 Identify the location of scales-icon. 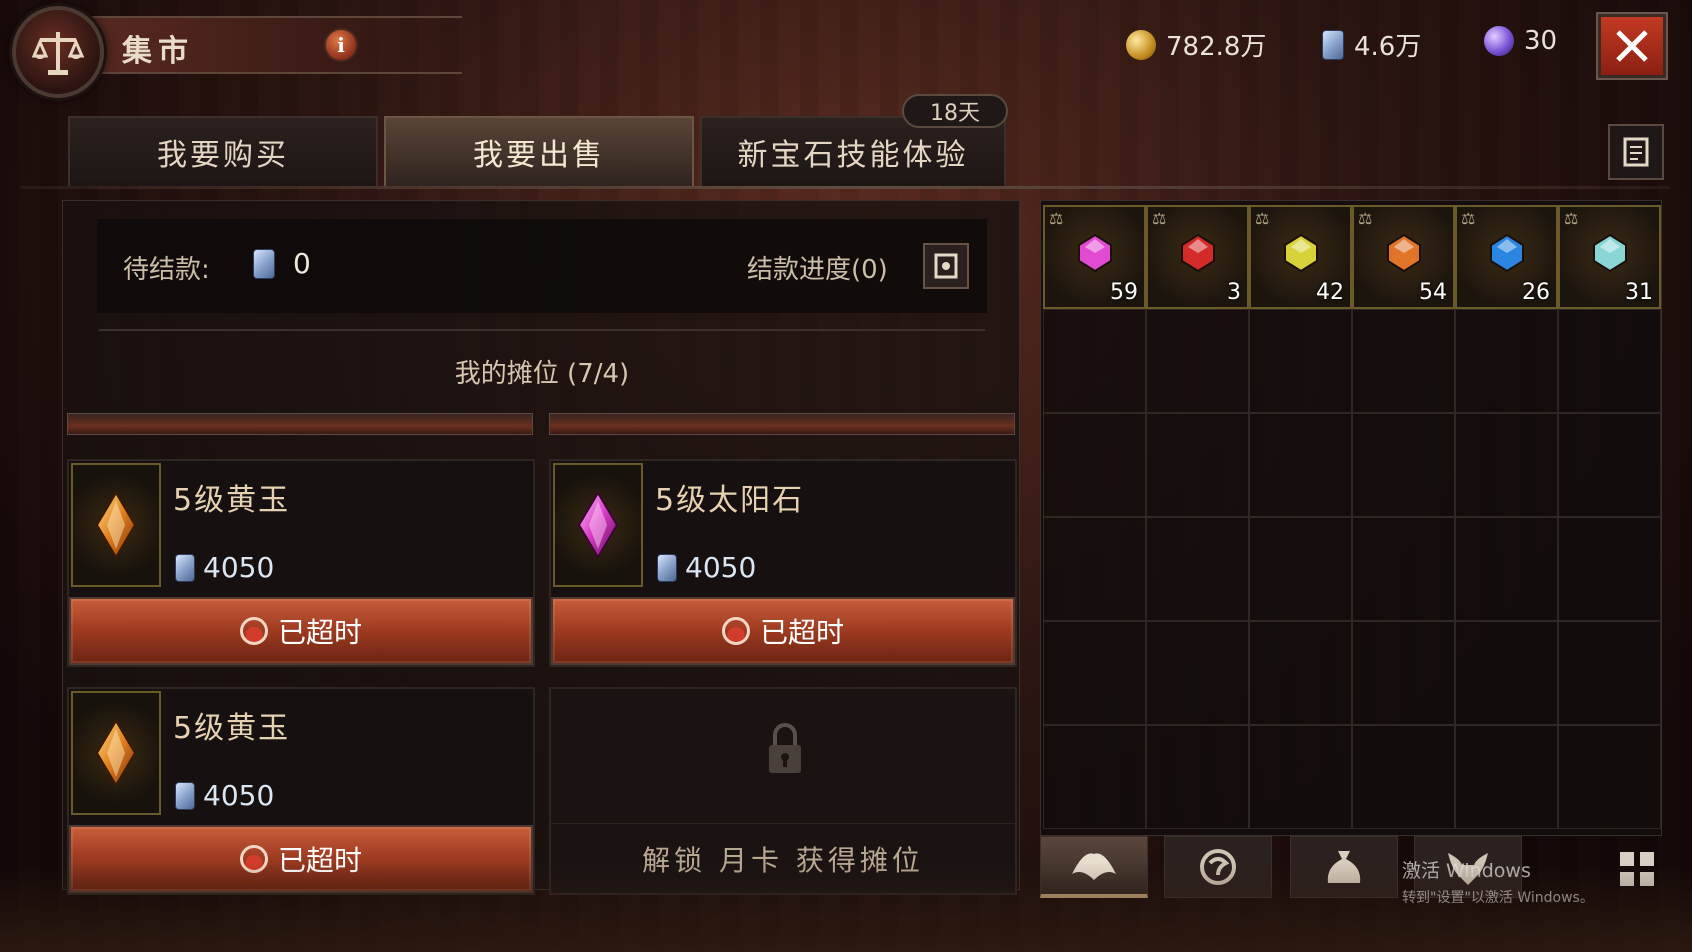
(58, 52).